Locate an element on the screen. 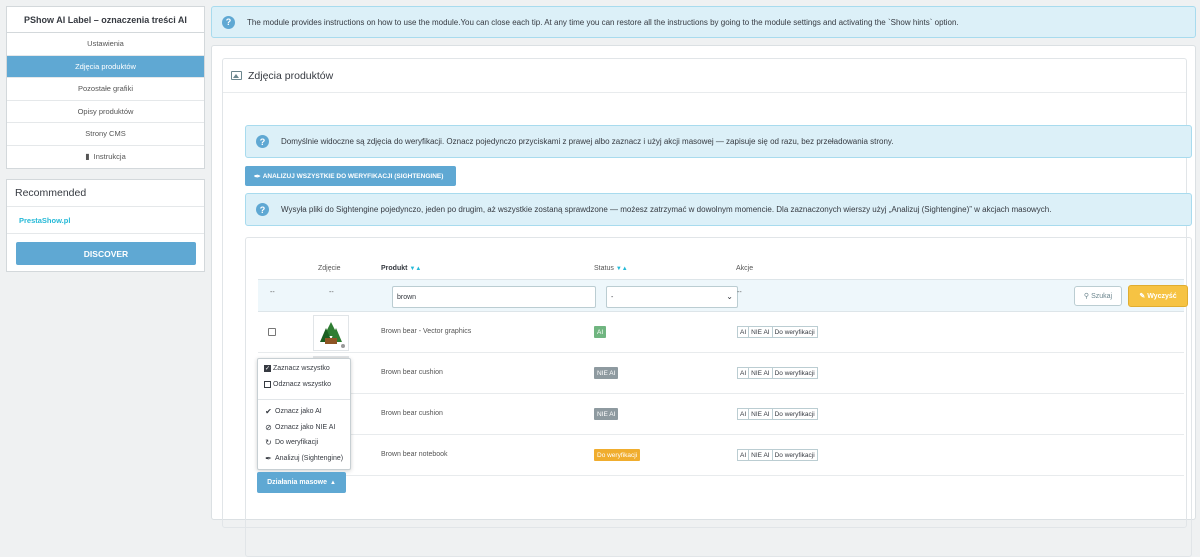 The height and width of the screenshot is (557, 1200). menu-item-cms-pages: Strony CMS is located at coordinates (105, 134).